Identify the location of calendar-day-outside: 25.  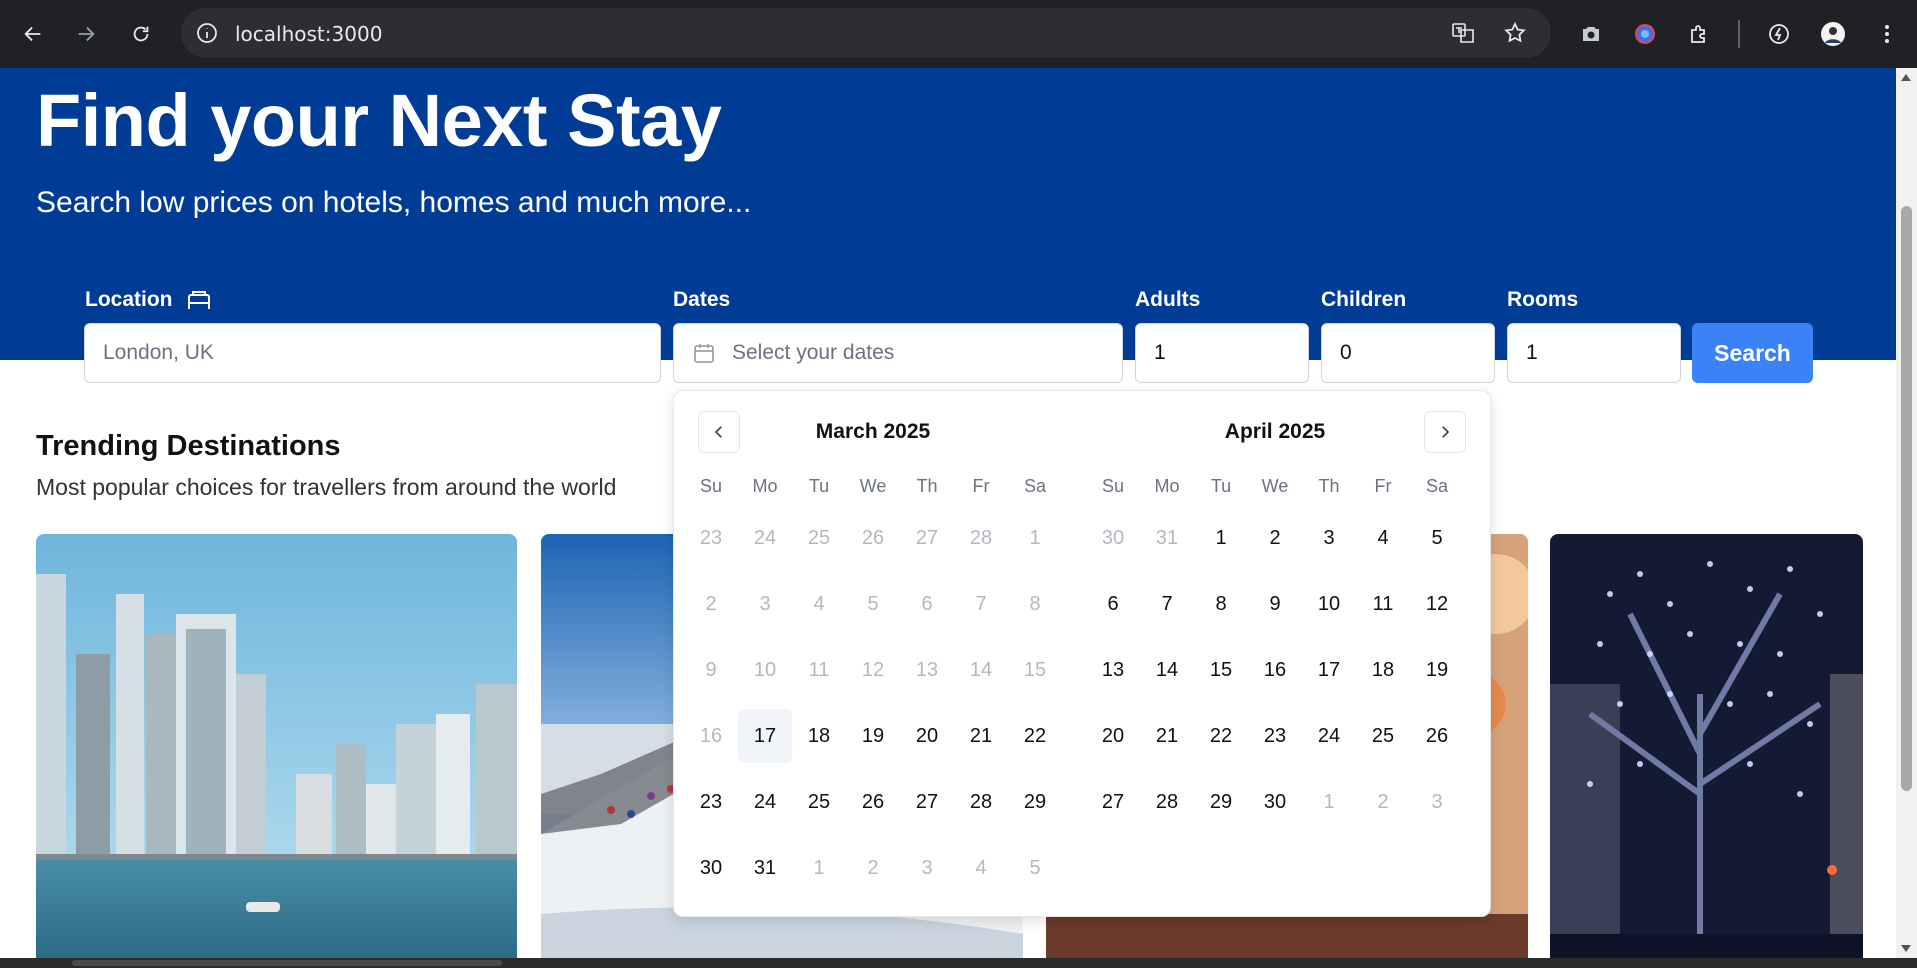
(819, 538).